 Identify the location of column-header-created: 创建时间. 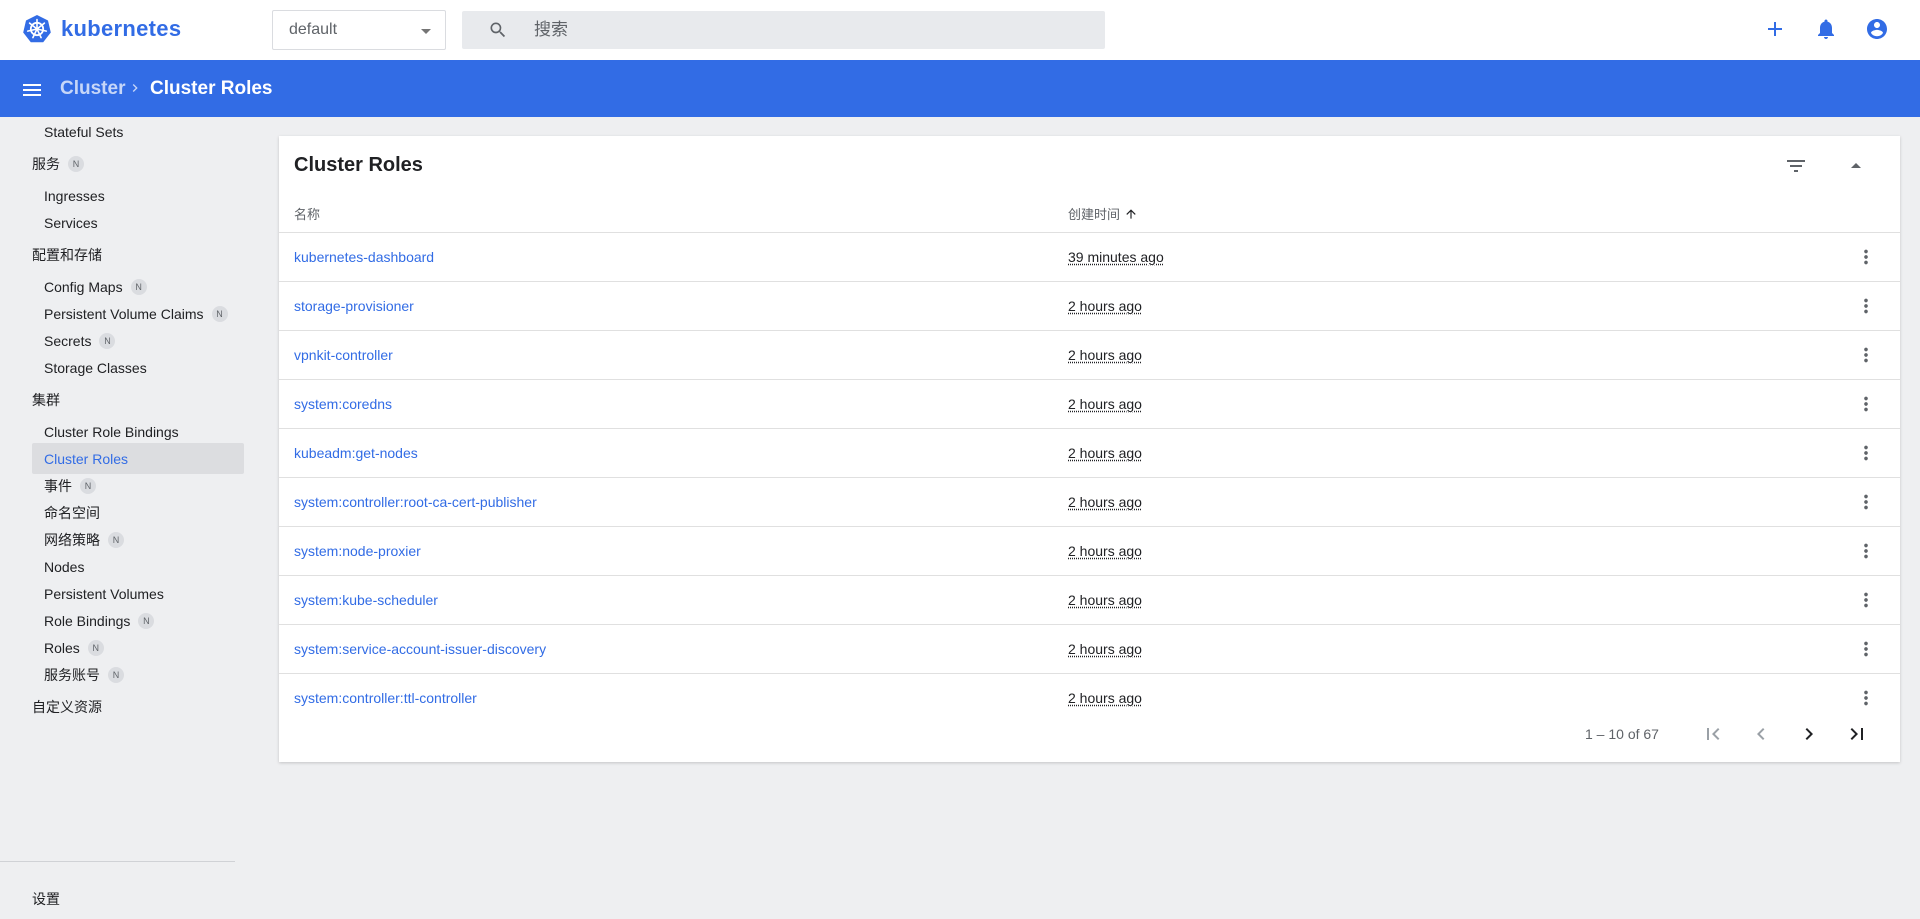
(1103, 213).